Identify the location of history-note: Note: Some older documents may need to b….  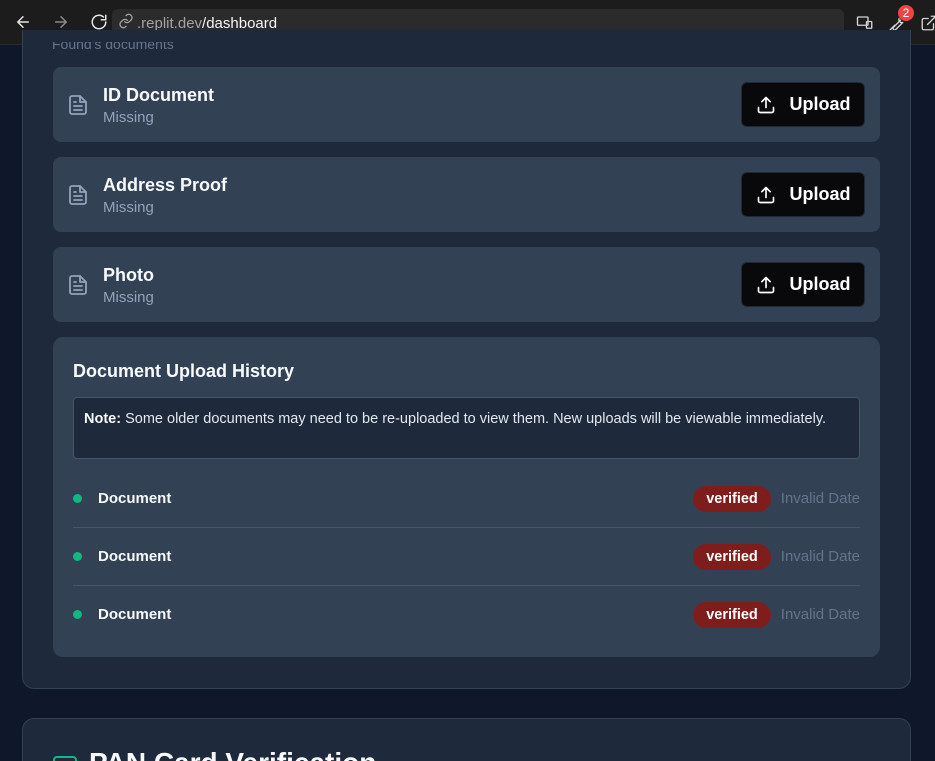
(466, 428).